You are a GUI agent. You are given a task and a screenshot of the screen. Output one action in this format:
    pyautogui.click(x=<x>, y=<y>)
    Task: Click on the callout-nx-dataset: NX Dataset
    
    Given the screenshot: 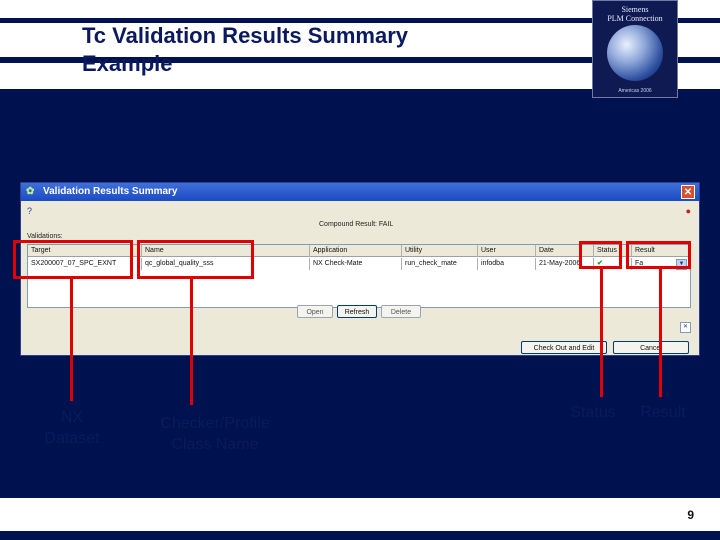 What is the action you would take?
    pyautogui.click(x=72, y=428)
    